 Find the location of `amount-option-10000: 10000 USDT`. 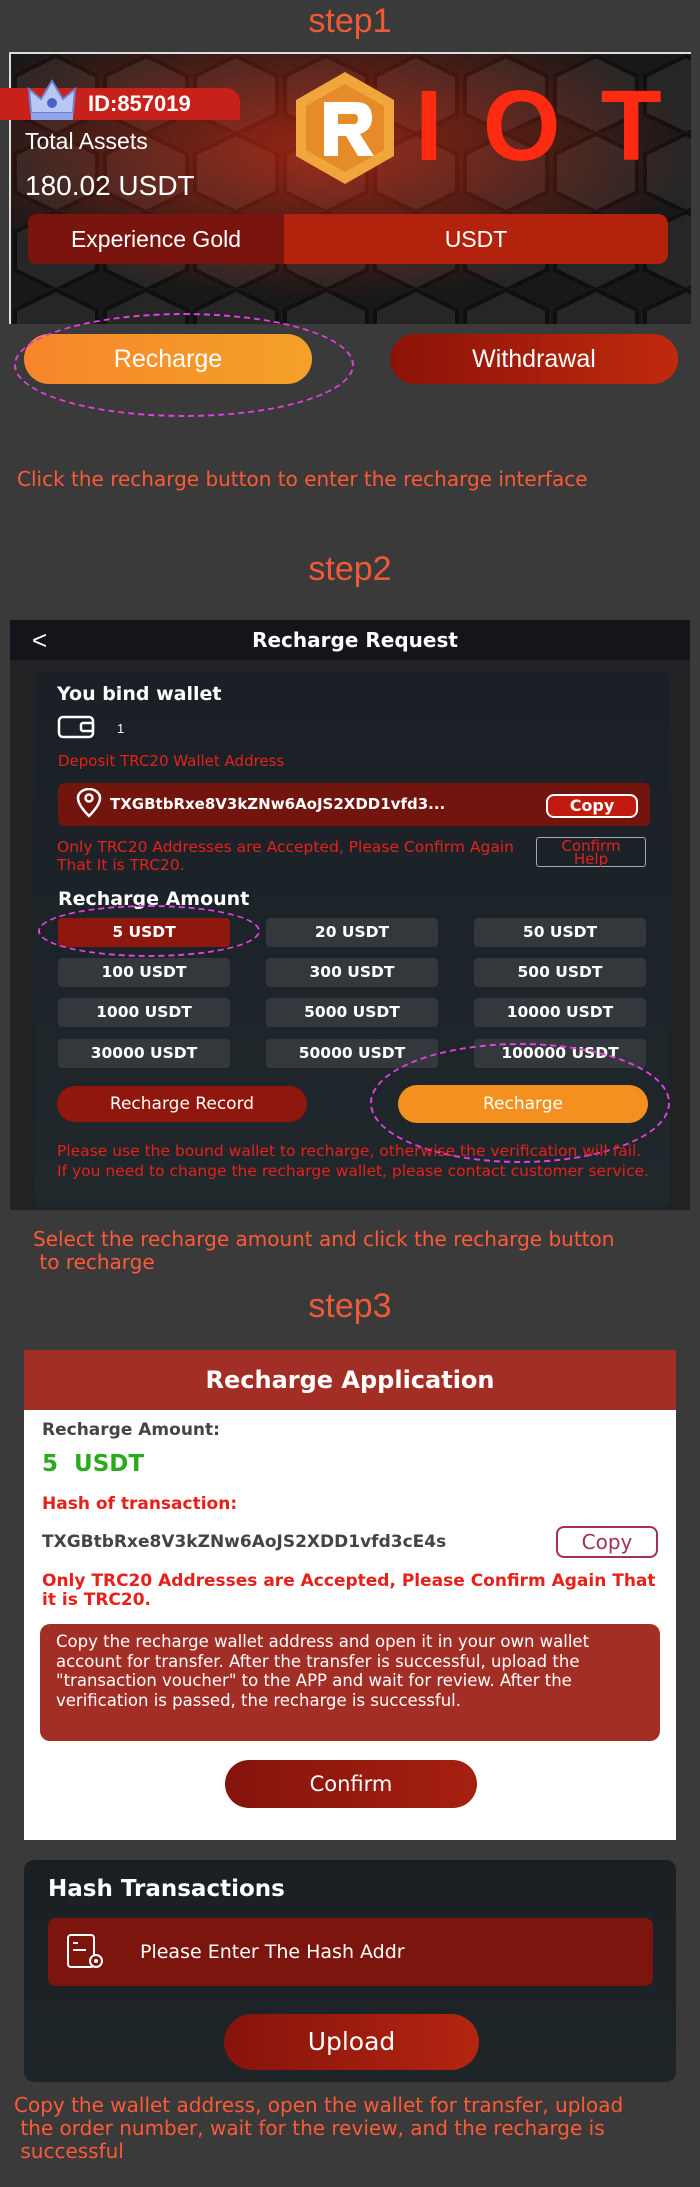

amount-option-10000: 10000 USDT is located at coordinates (560, 1012).